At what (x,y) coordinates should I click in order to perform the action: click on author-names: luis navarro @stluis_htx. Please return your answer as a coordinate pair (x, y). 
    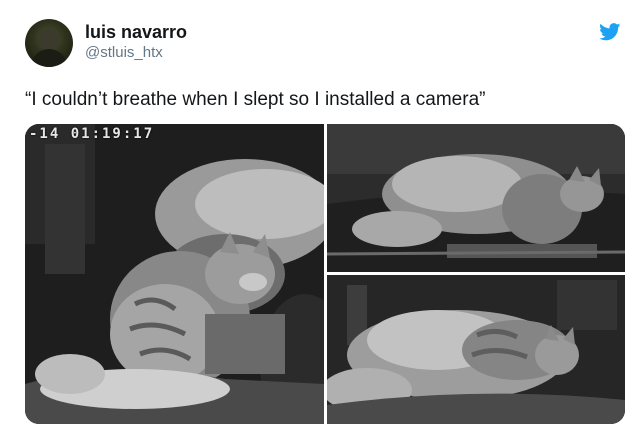
    Looking at the image, I should click on (136, 42).